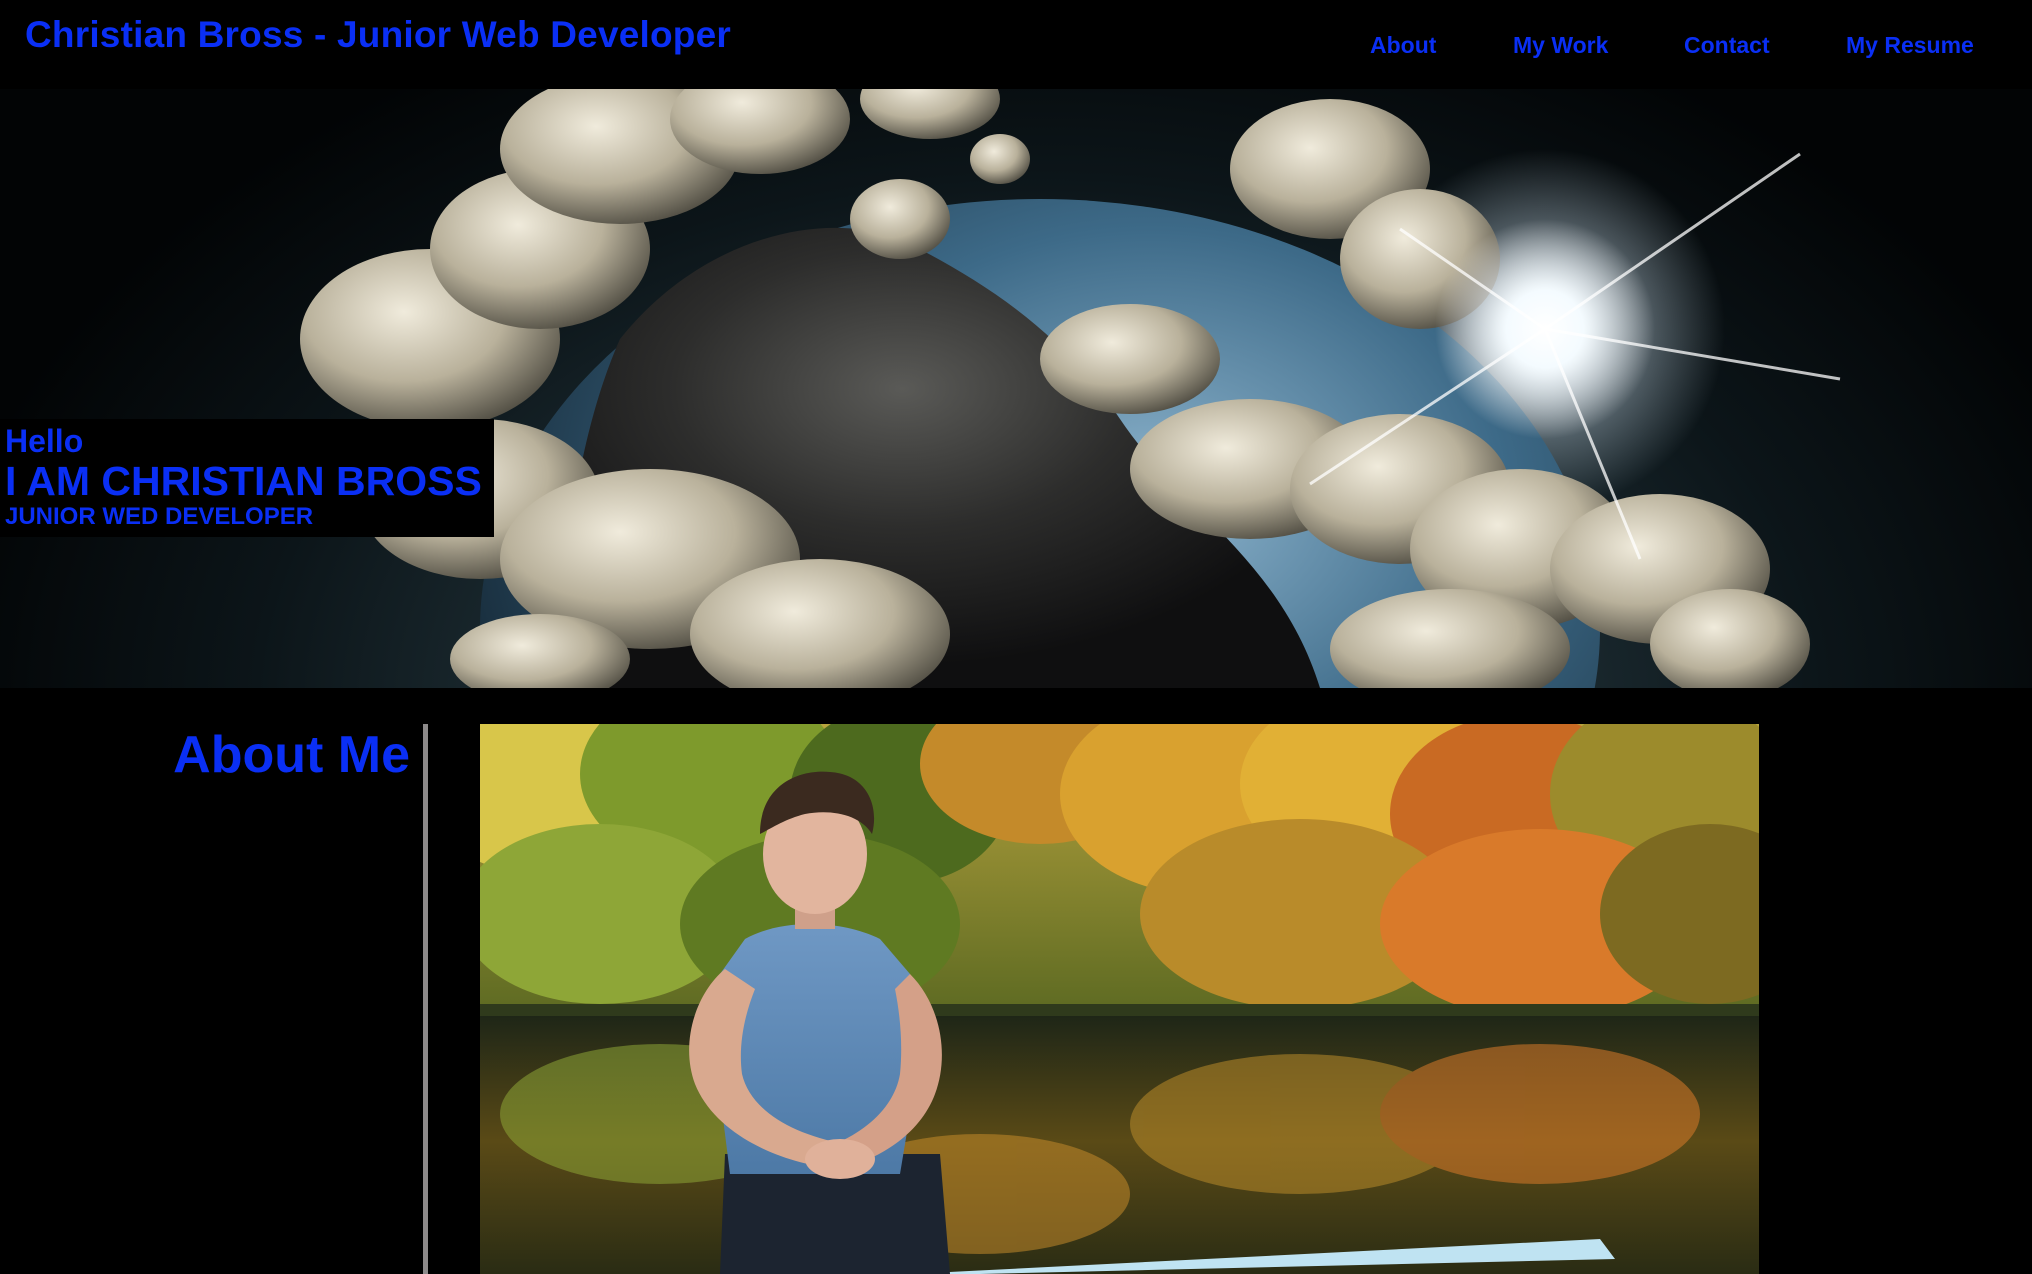 This screenshot has height=1274, width=2032. Describe the element at coordinates (159, 516) in the screenshot. I see `hero-role: JUNIOR WED DEVELOPER` at that location.